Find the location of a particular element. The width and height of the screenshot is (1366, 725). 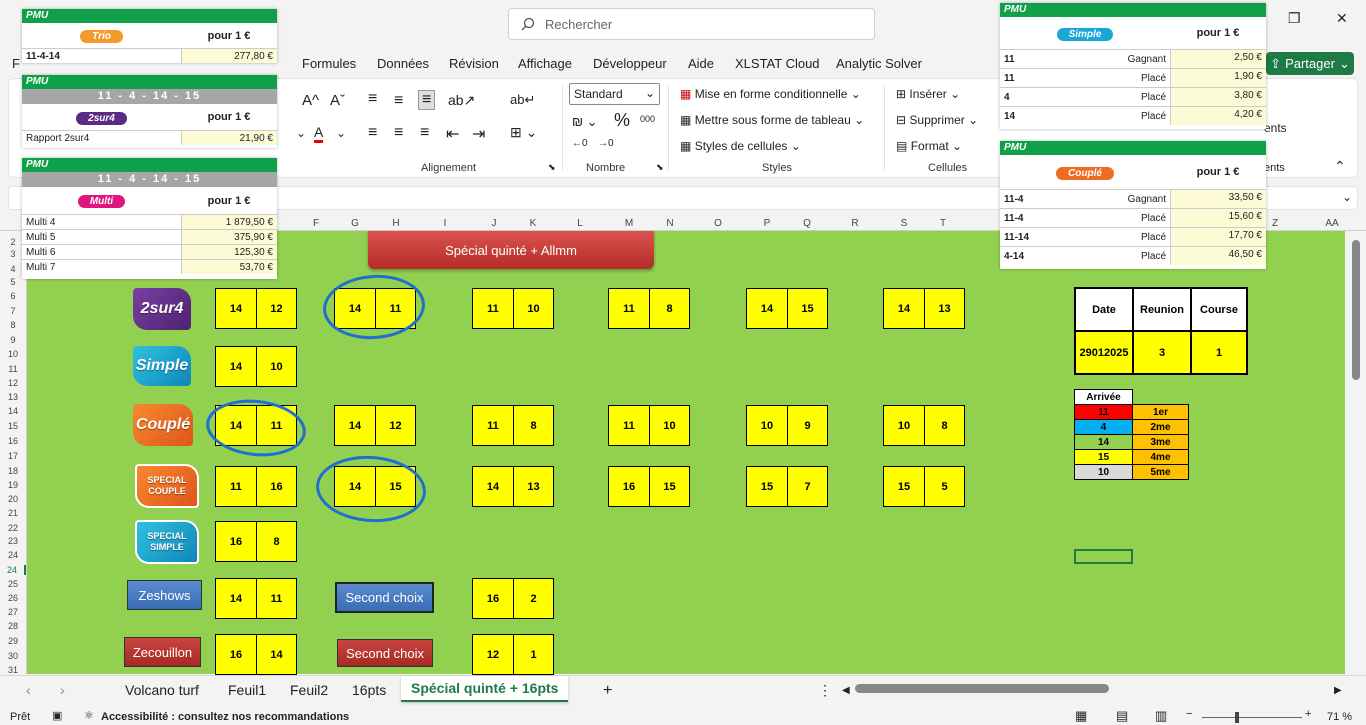

row-header: 13 is located at coordinates (13, 397).